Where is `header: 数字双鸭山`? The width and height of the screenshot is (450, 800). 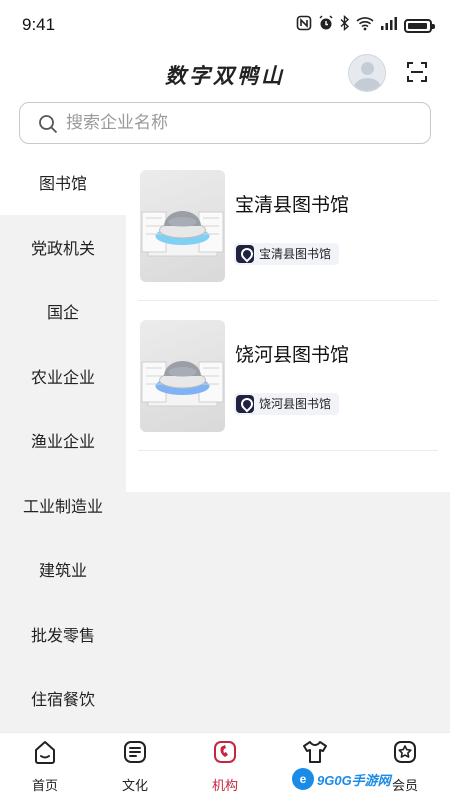 header: 数字双鸭山 is located at coordinates (225, 74).